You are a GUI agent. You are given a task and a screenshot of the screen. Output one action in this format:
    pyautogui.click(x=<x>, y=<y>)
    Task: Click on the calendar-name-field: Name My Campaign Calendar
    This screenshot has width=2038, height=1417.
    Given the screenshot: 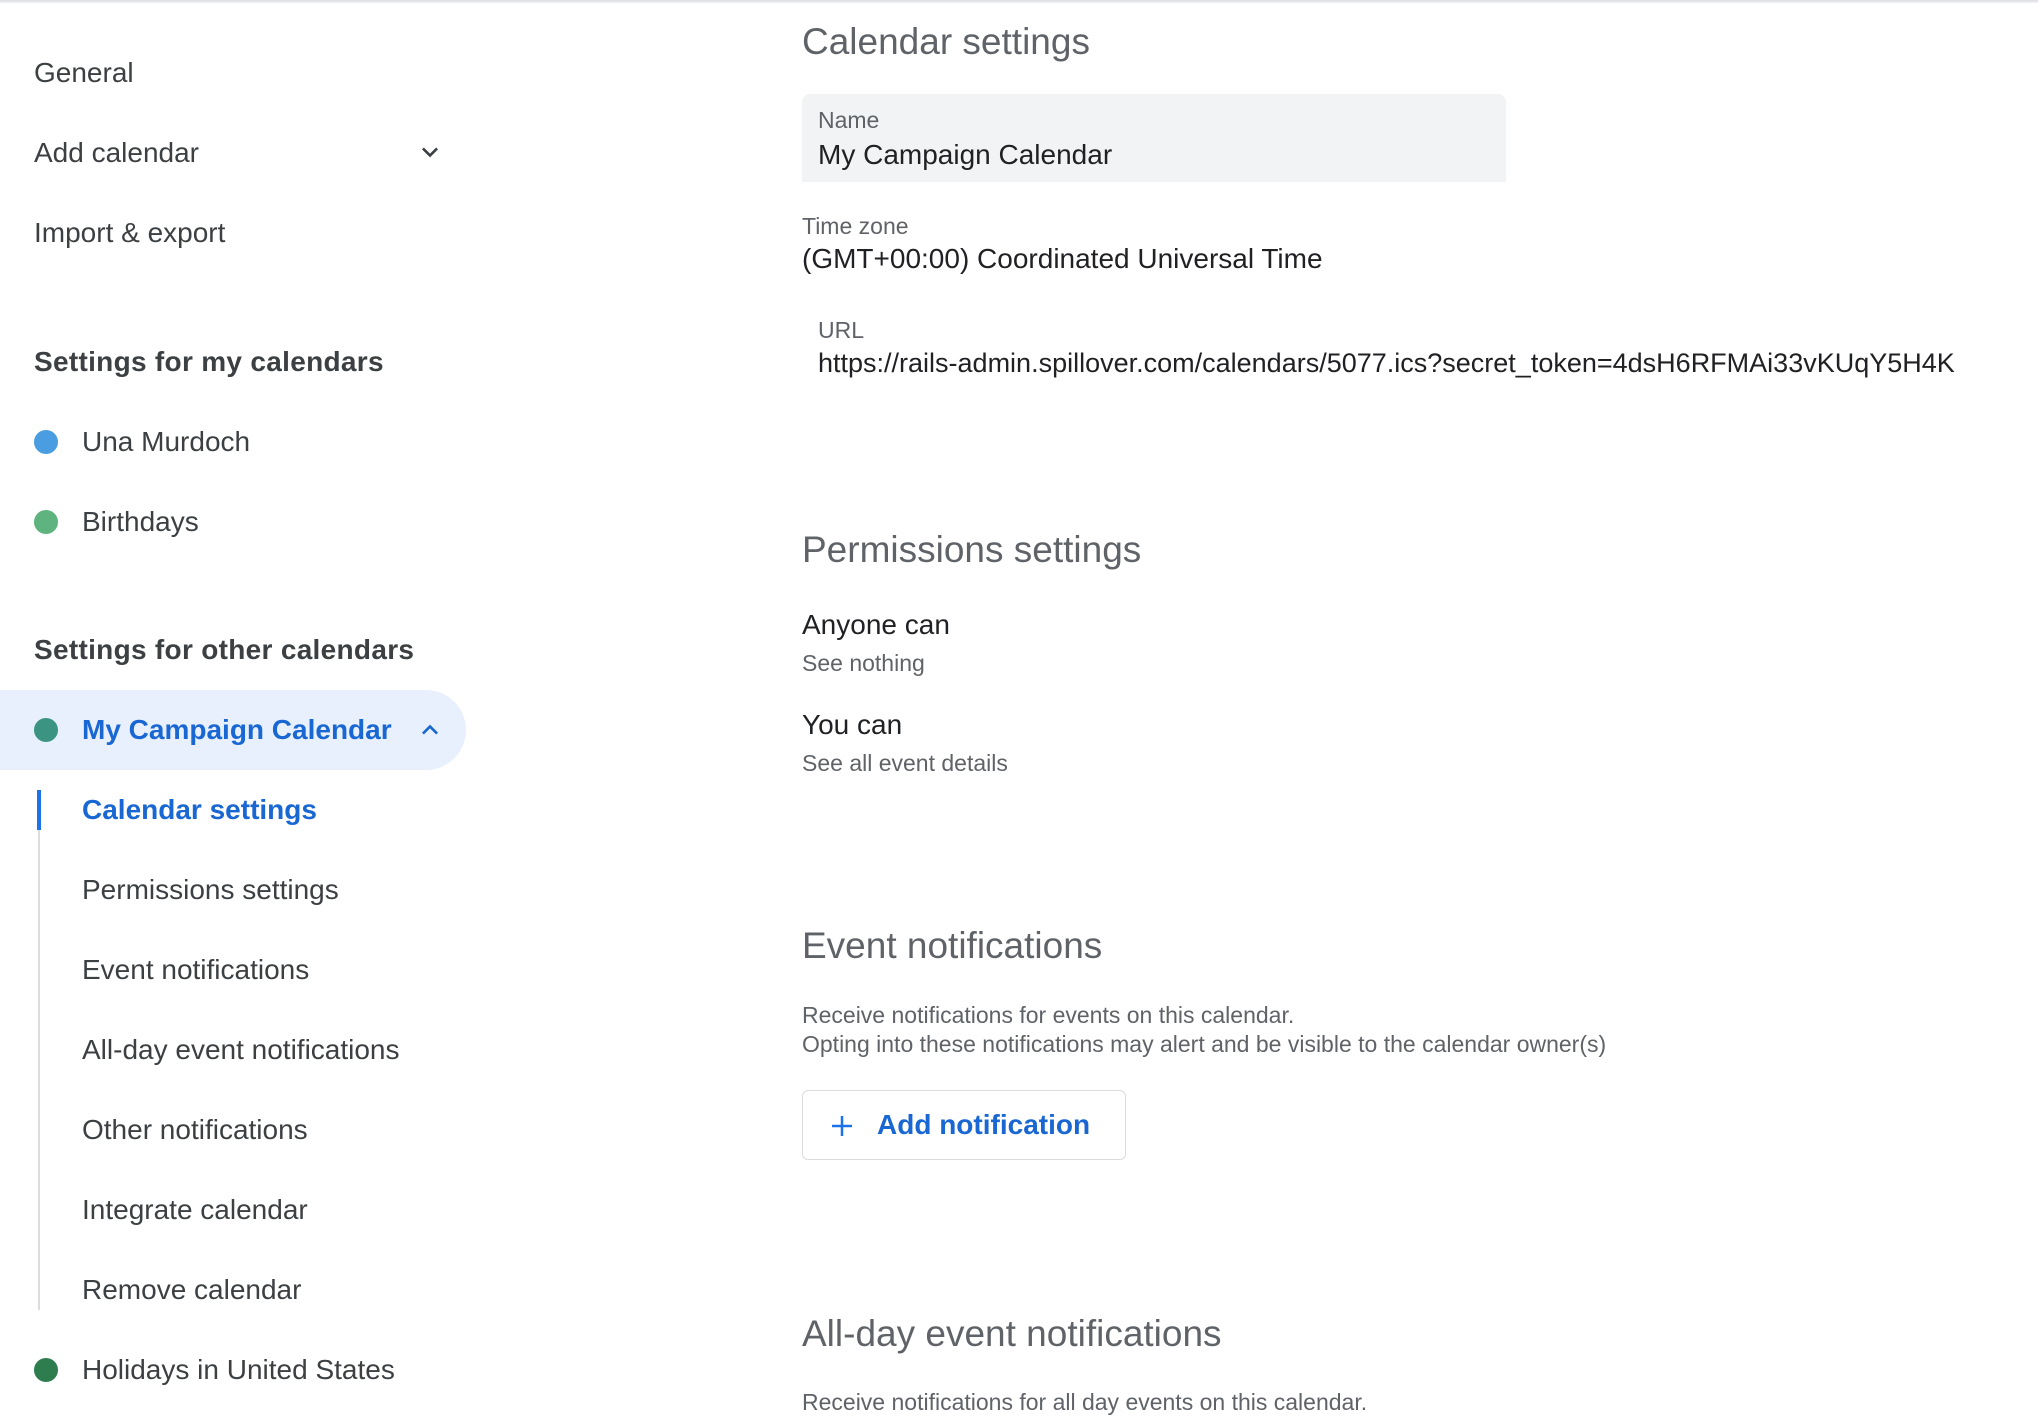 What is the action you would take?
    pyautogui.click(x=1154, y=138)
    